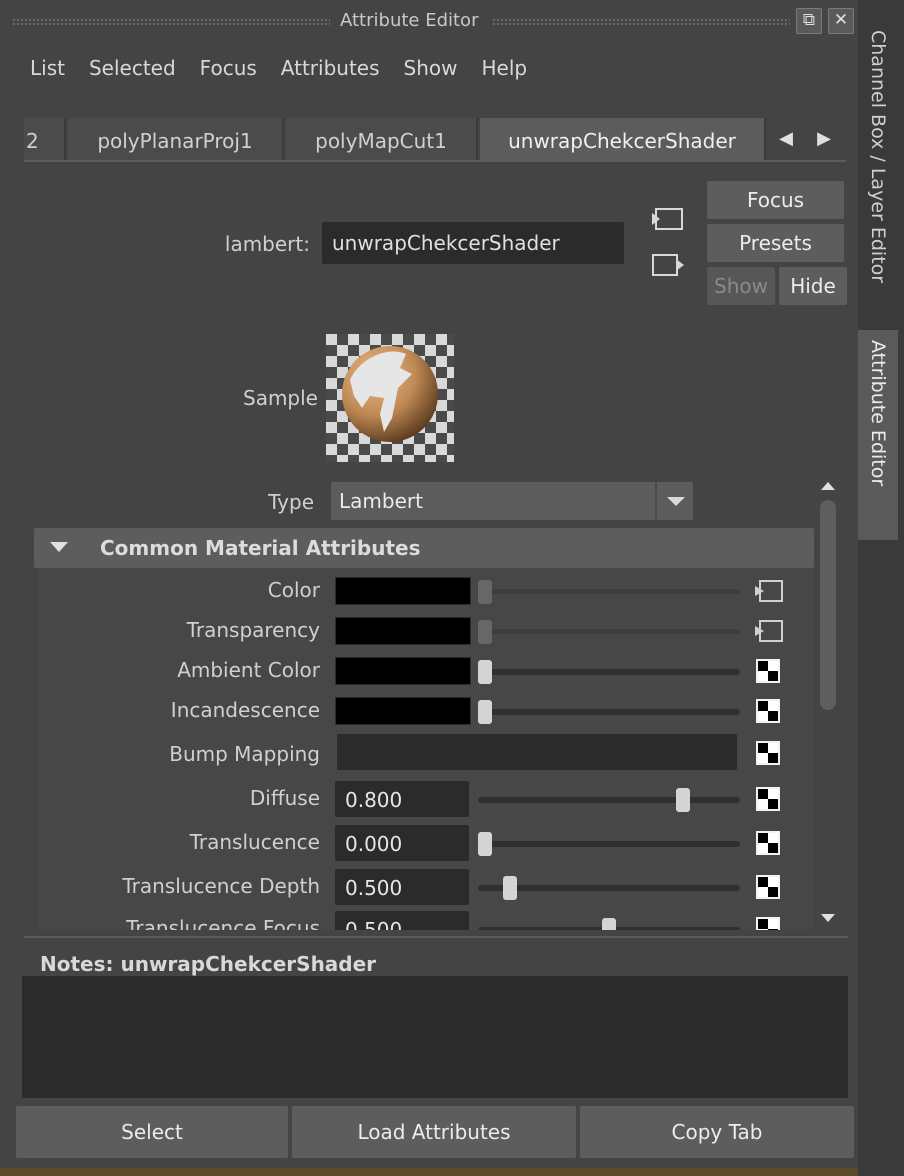 The image size is (904, 1176). What do you see at coordinates (786, 140) in the screenshot?
I see `tab-scroll-left-icon: ◀` at bounding box center [786, 140].